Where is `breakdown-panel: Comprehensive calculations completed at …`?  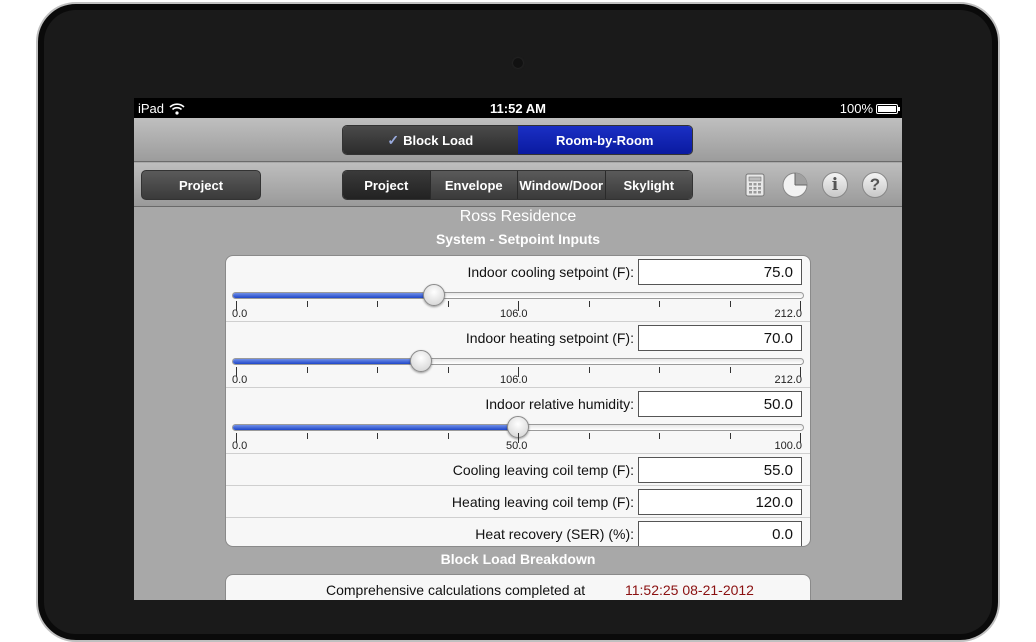
breakdown-panel: Comprehensive calculations completed at … is located at coordinates (518, 587).